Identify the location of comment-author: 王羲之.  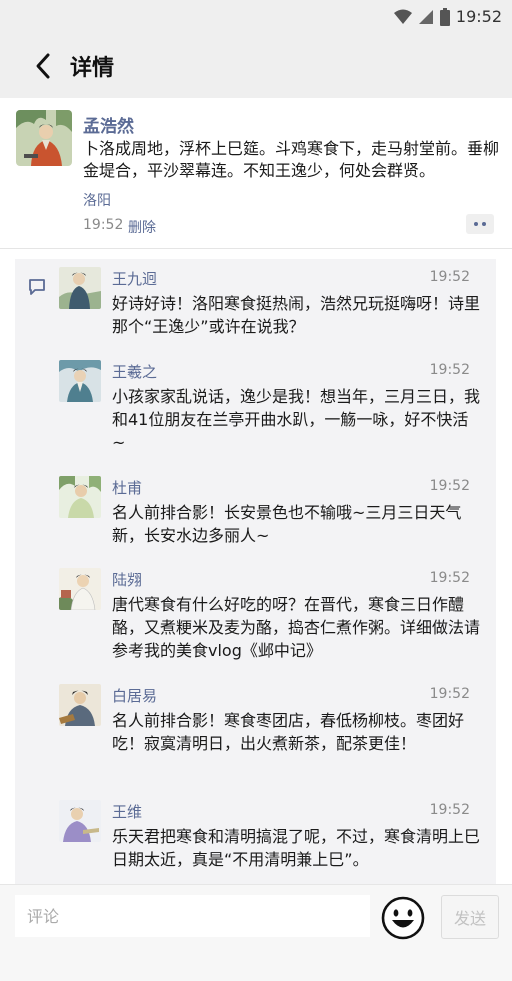
(134, 371).